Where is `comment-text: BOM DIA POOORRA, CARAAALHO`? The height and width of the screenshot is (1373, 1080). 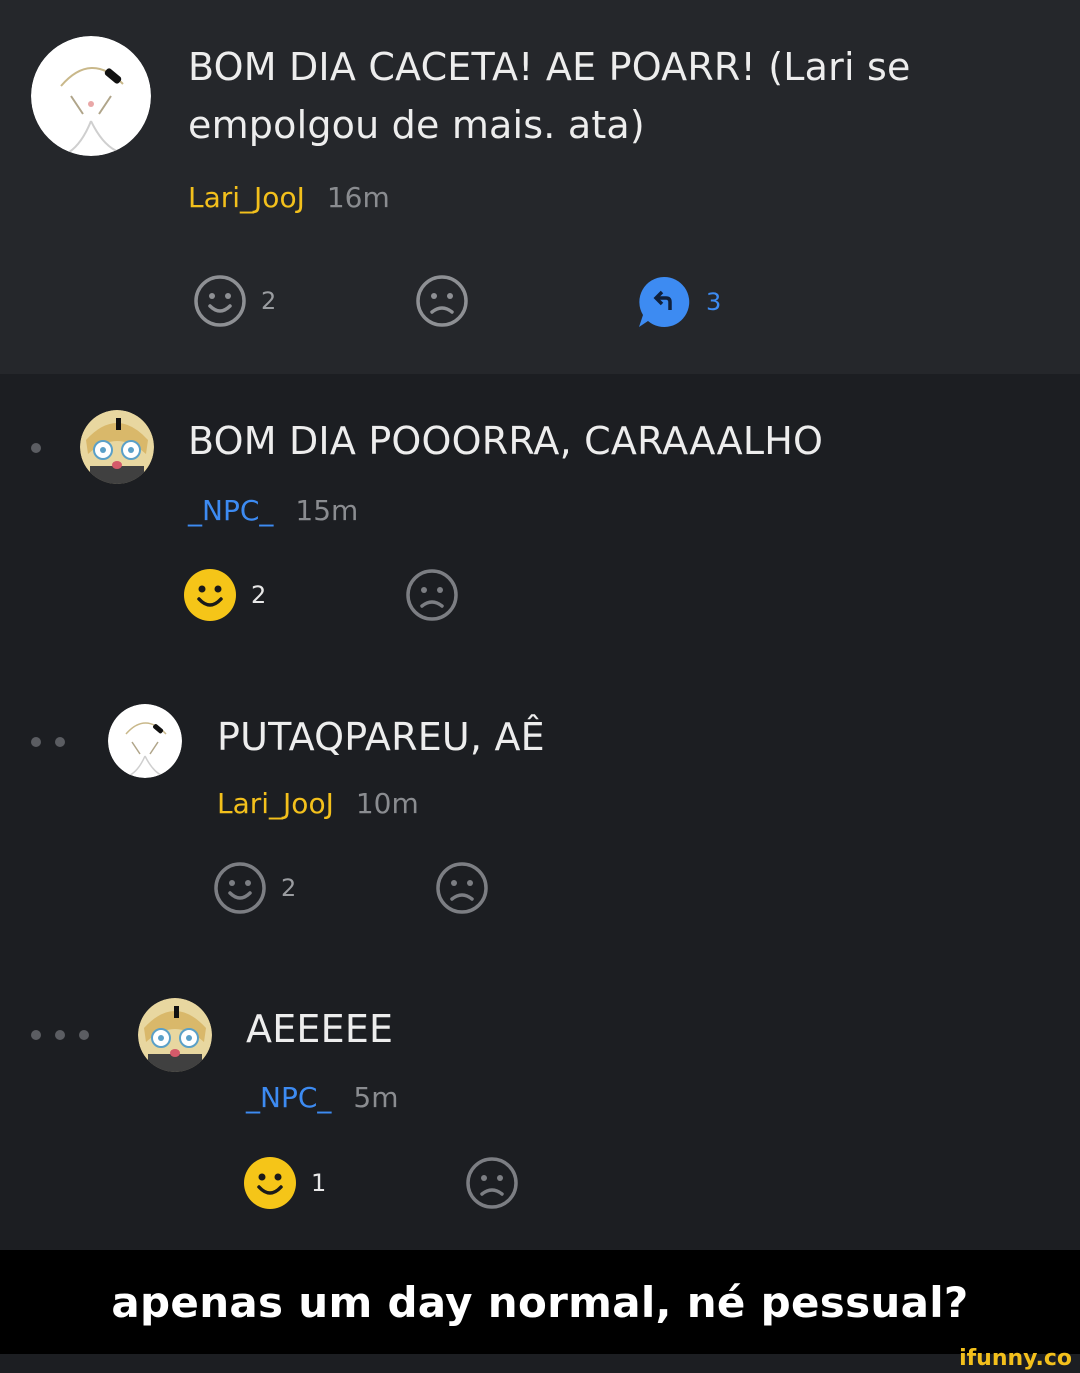
comment-text: BOM DIA POOORRA, CARAAALHO is located at coordinates (506, 441).